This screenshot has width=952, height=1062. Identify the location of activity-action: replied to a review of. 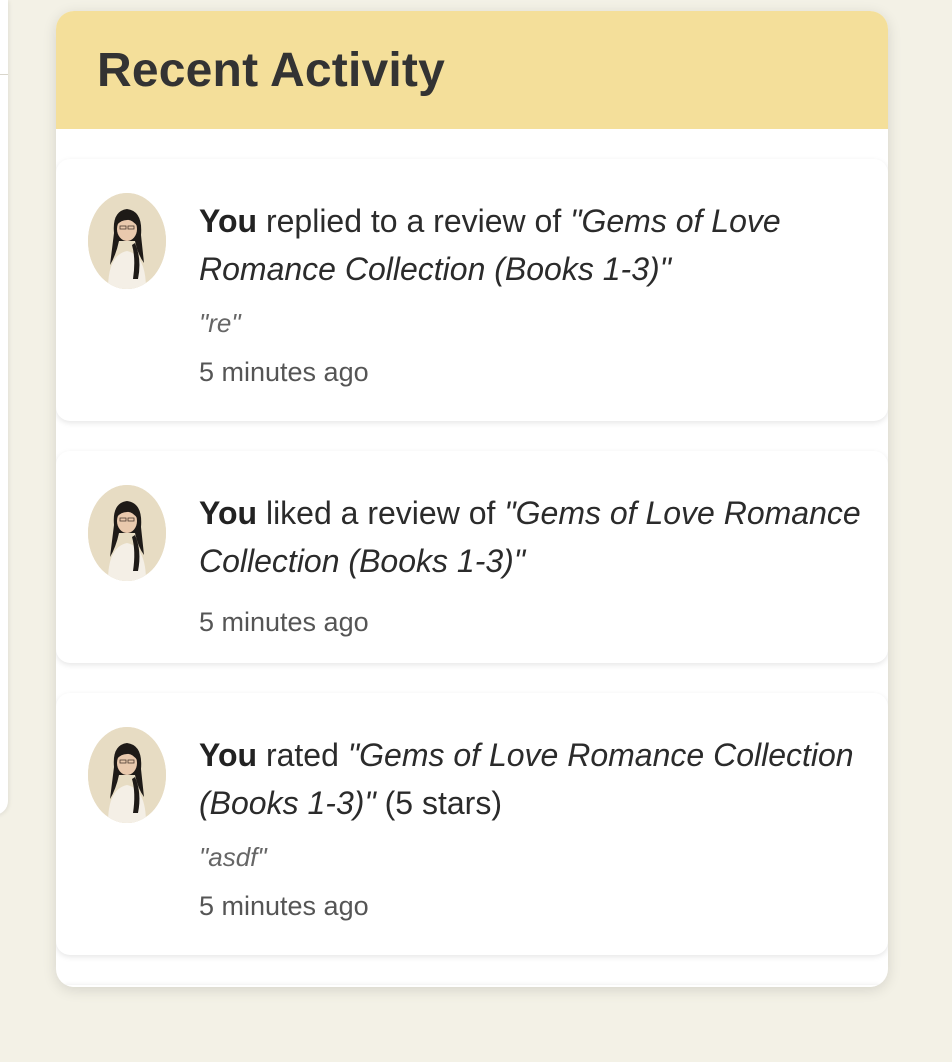
(414, 221).